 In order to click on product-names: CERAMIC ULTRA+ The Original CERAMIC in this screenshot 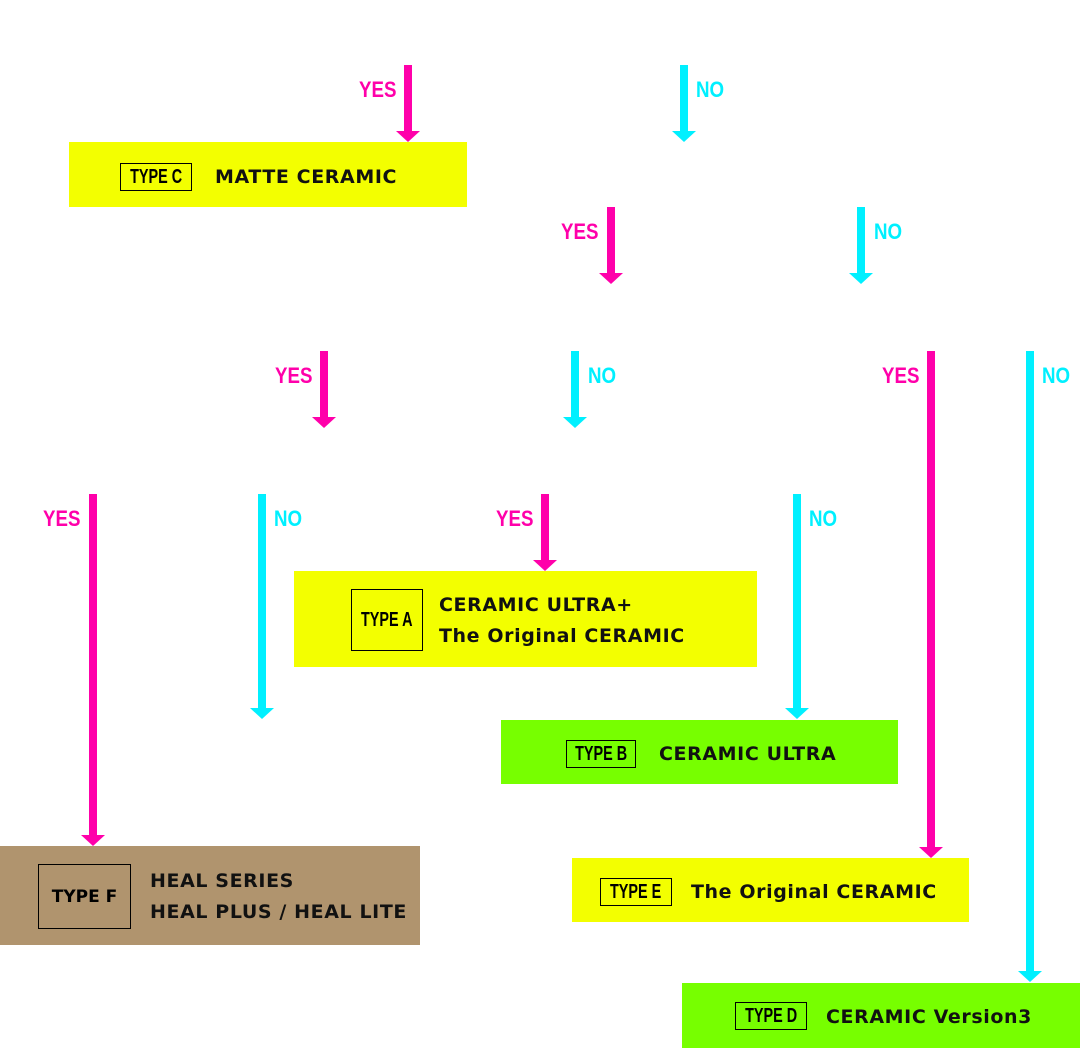, I will do `click(562, 620)`.